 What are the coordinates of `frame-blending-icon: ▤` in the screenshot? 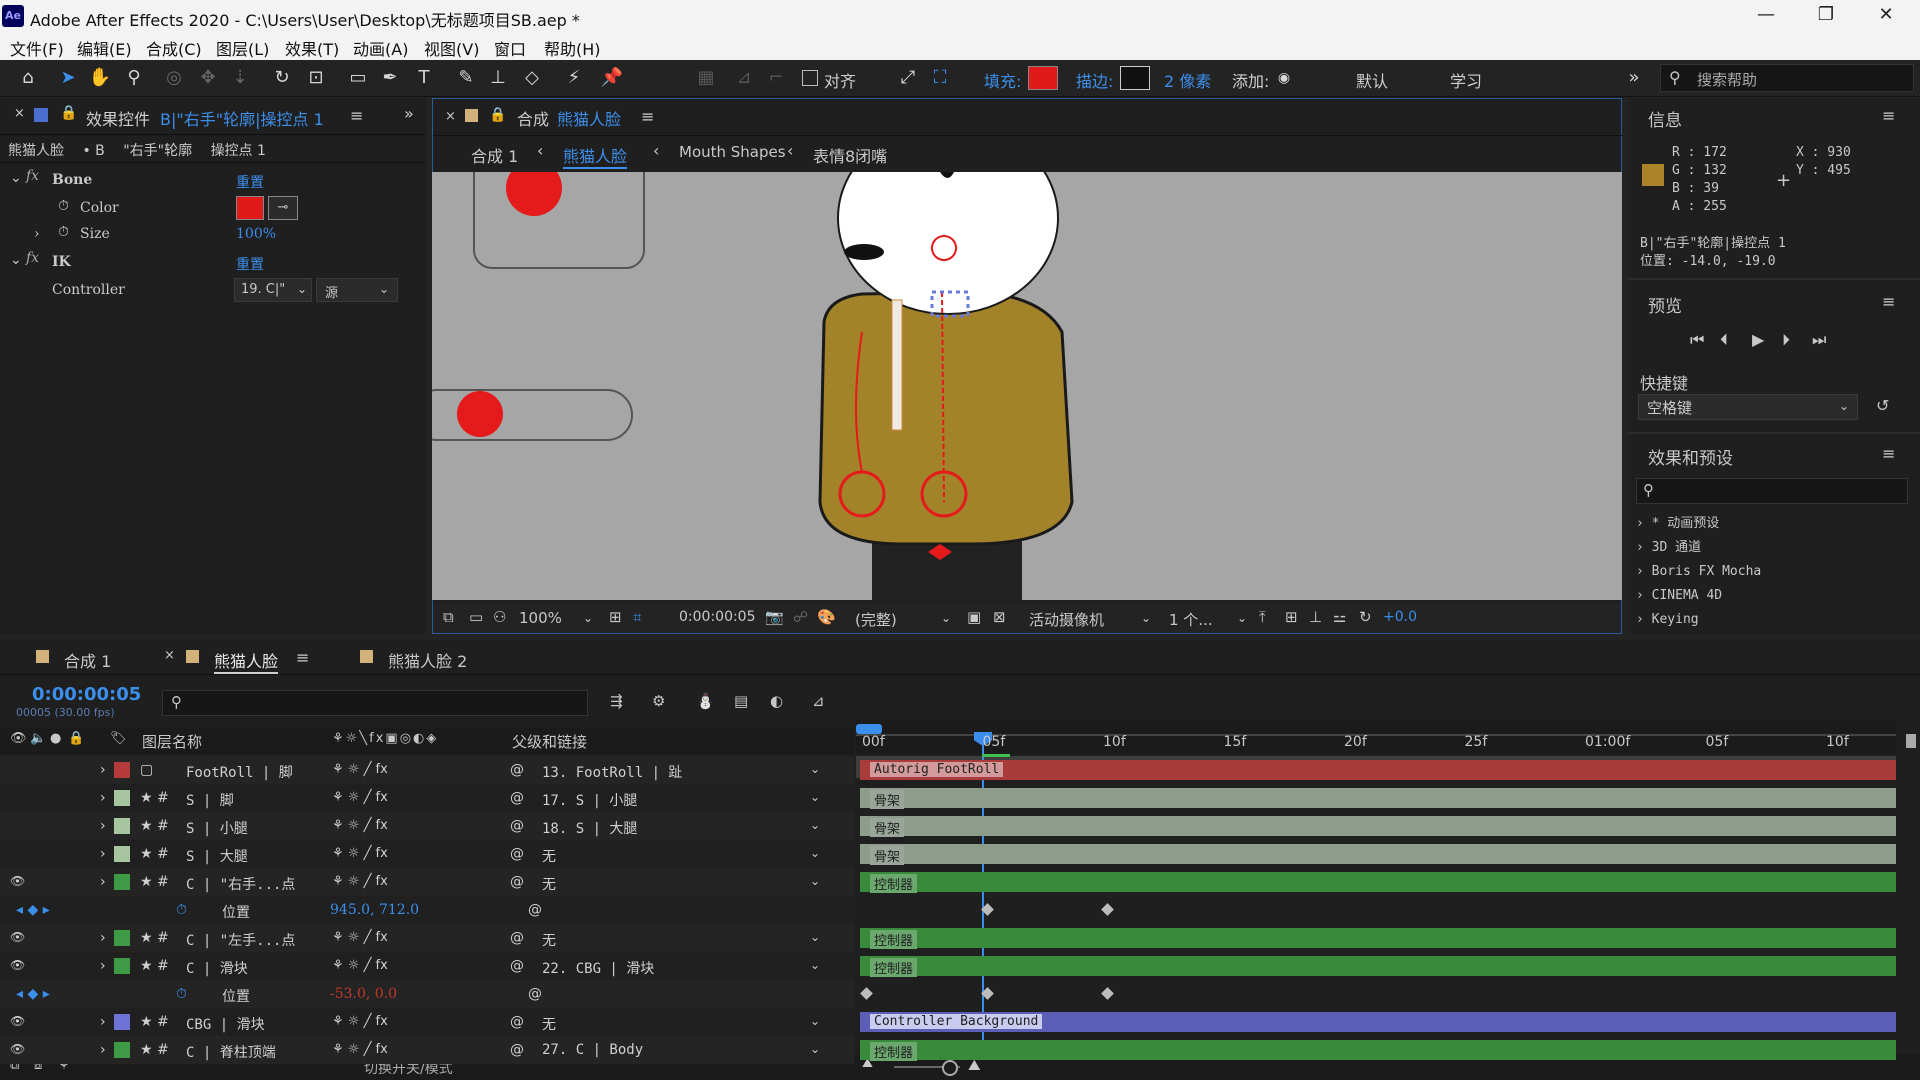 It's located at (741, 701).